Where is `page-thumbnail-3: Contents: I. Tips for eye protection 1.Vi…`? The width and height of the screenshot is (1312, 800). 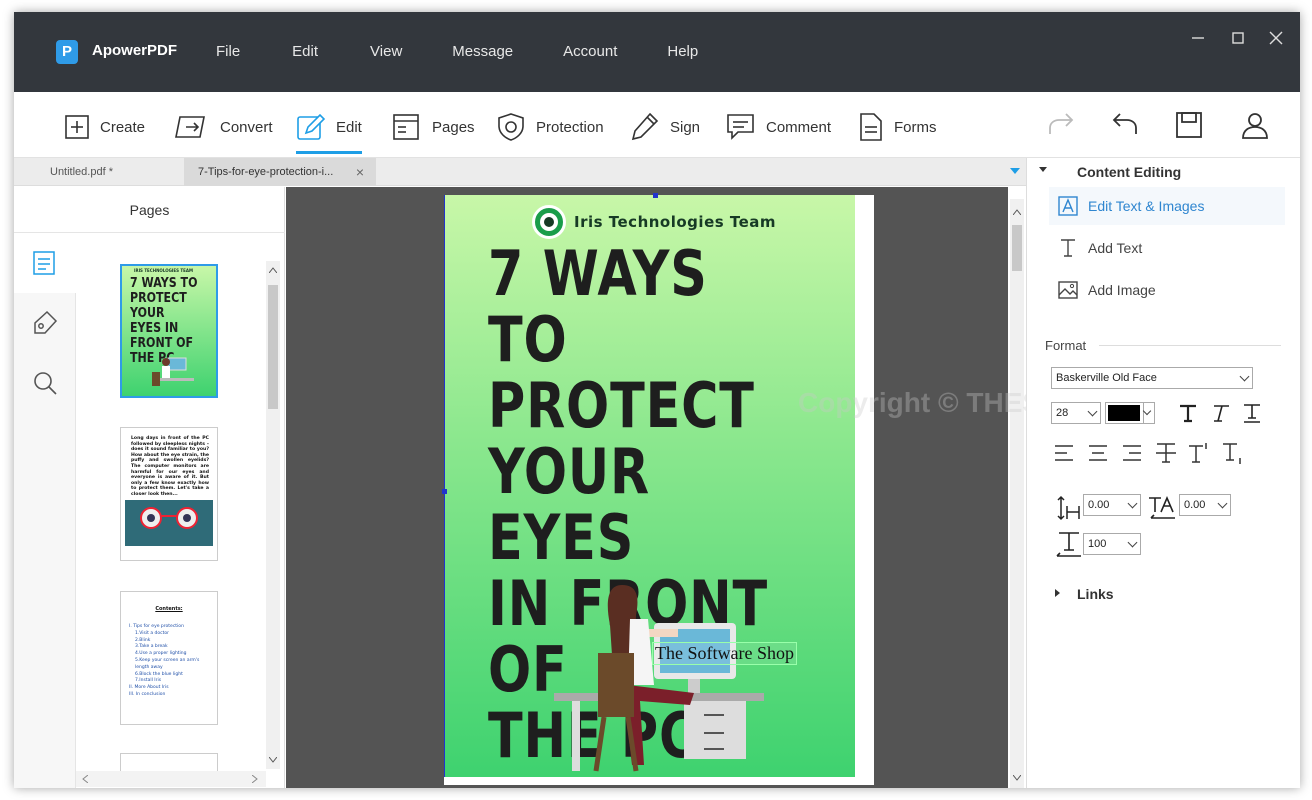
page-thumbnail-3: Contents: I. Tips for eye protection 1.Vi… is located at coordinates (169, 658).